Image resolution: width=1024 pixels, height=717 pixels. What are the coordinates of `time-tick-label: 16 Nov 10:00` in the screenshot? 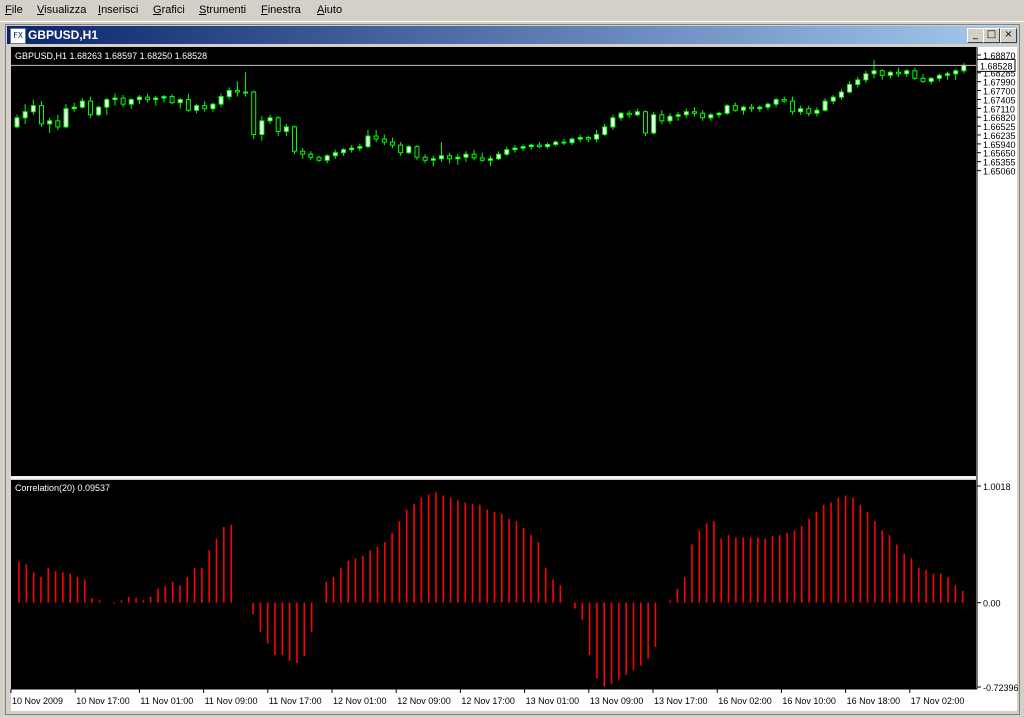 It's located at (809, 701).